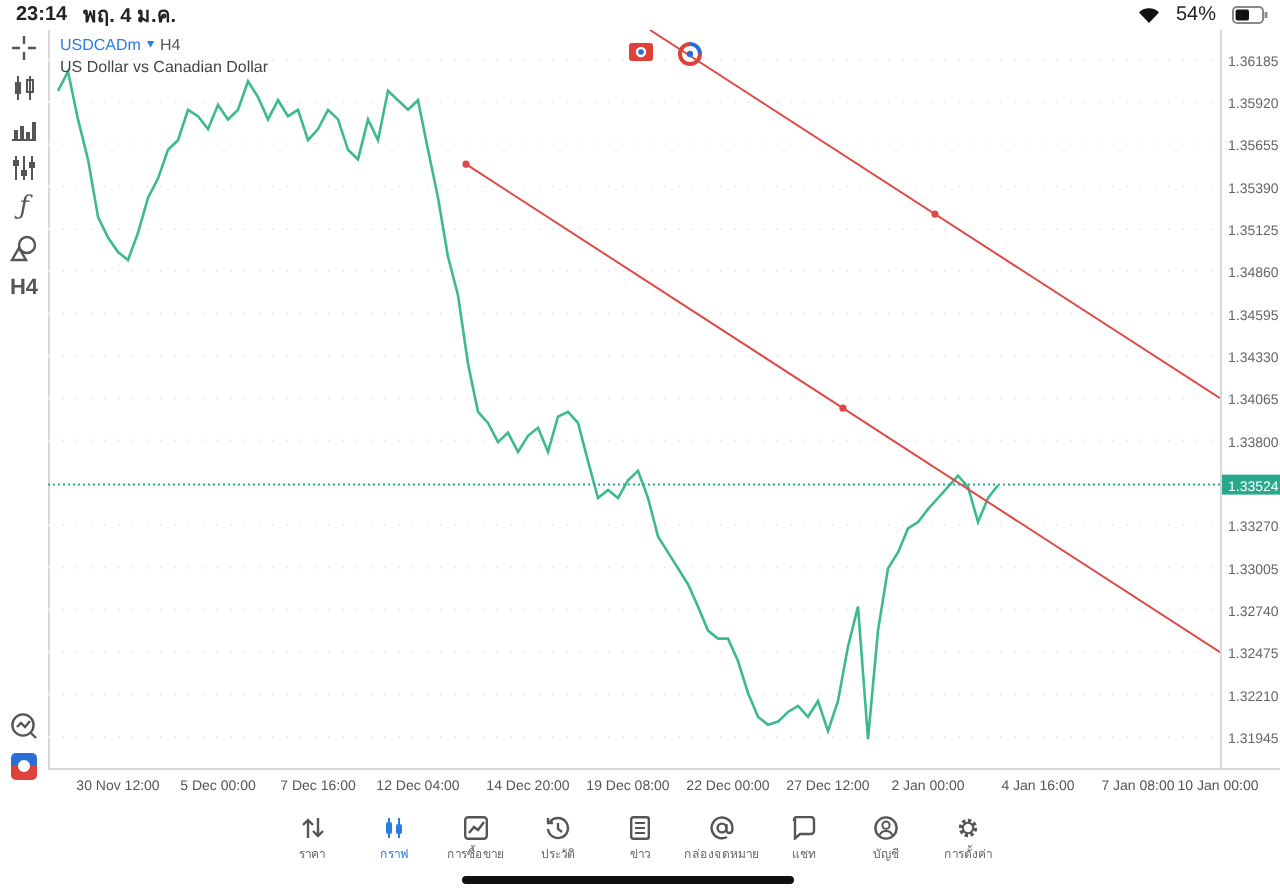 The width and height of the screenshot is (1280, 894). I want to click on arrows-icon, so click(312, 828).